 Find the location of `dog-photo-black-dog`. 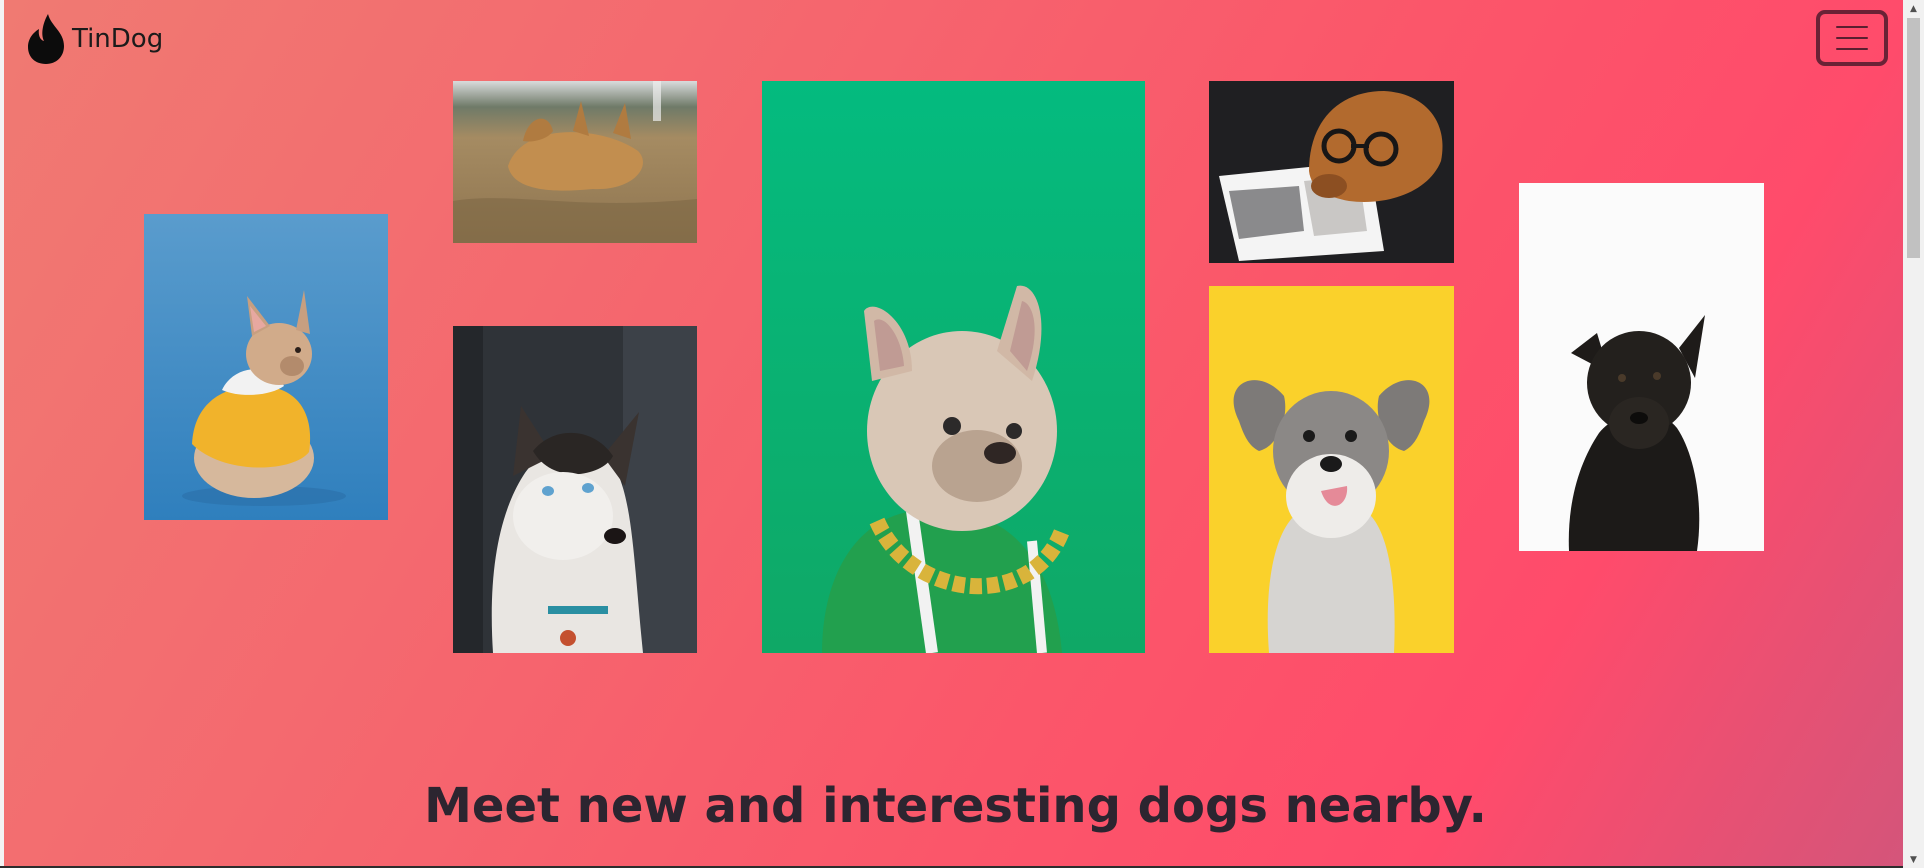

dog-photo-black-dog is located at coordinates (1641, 367).